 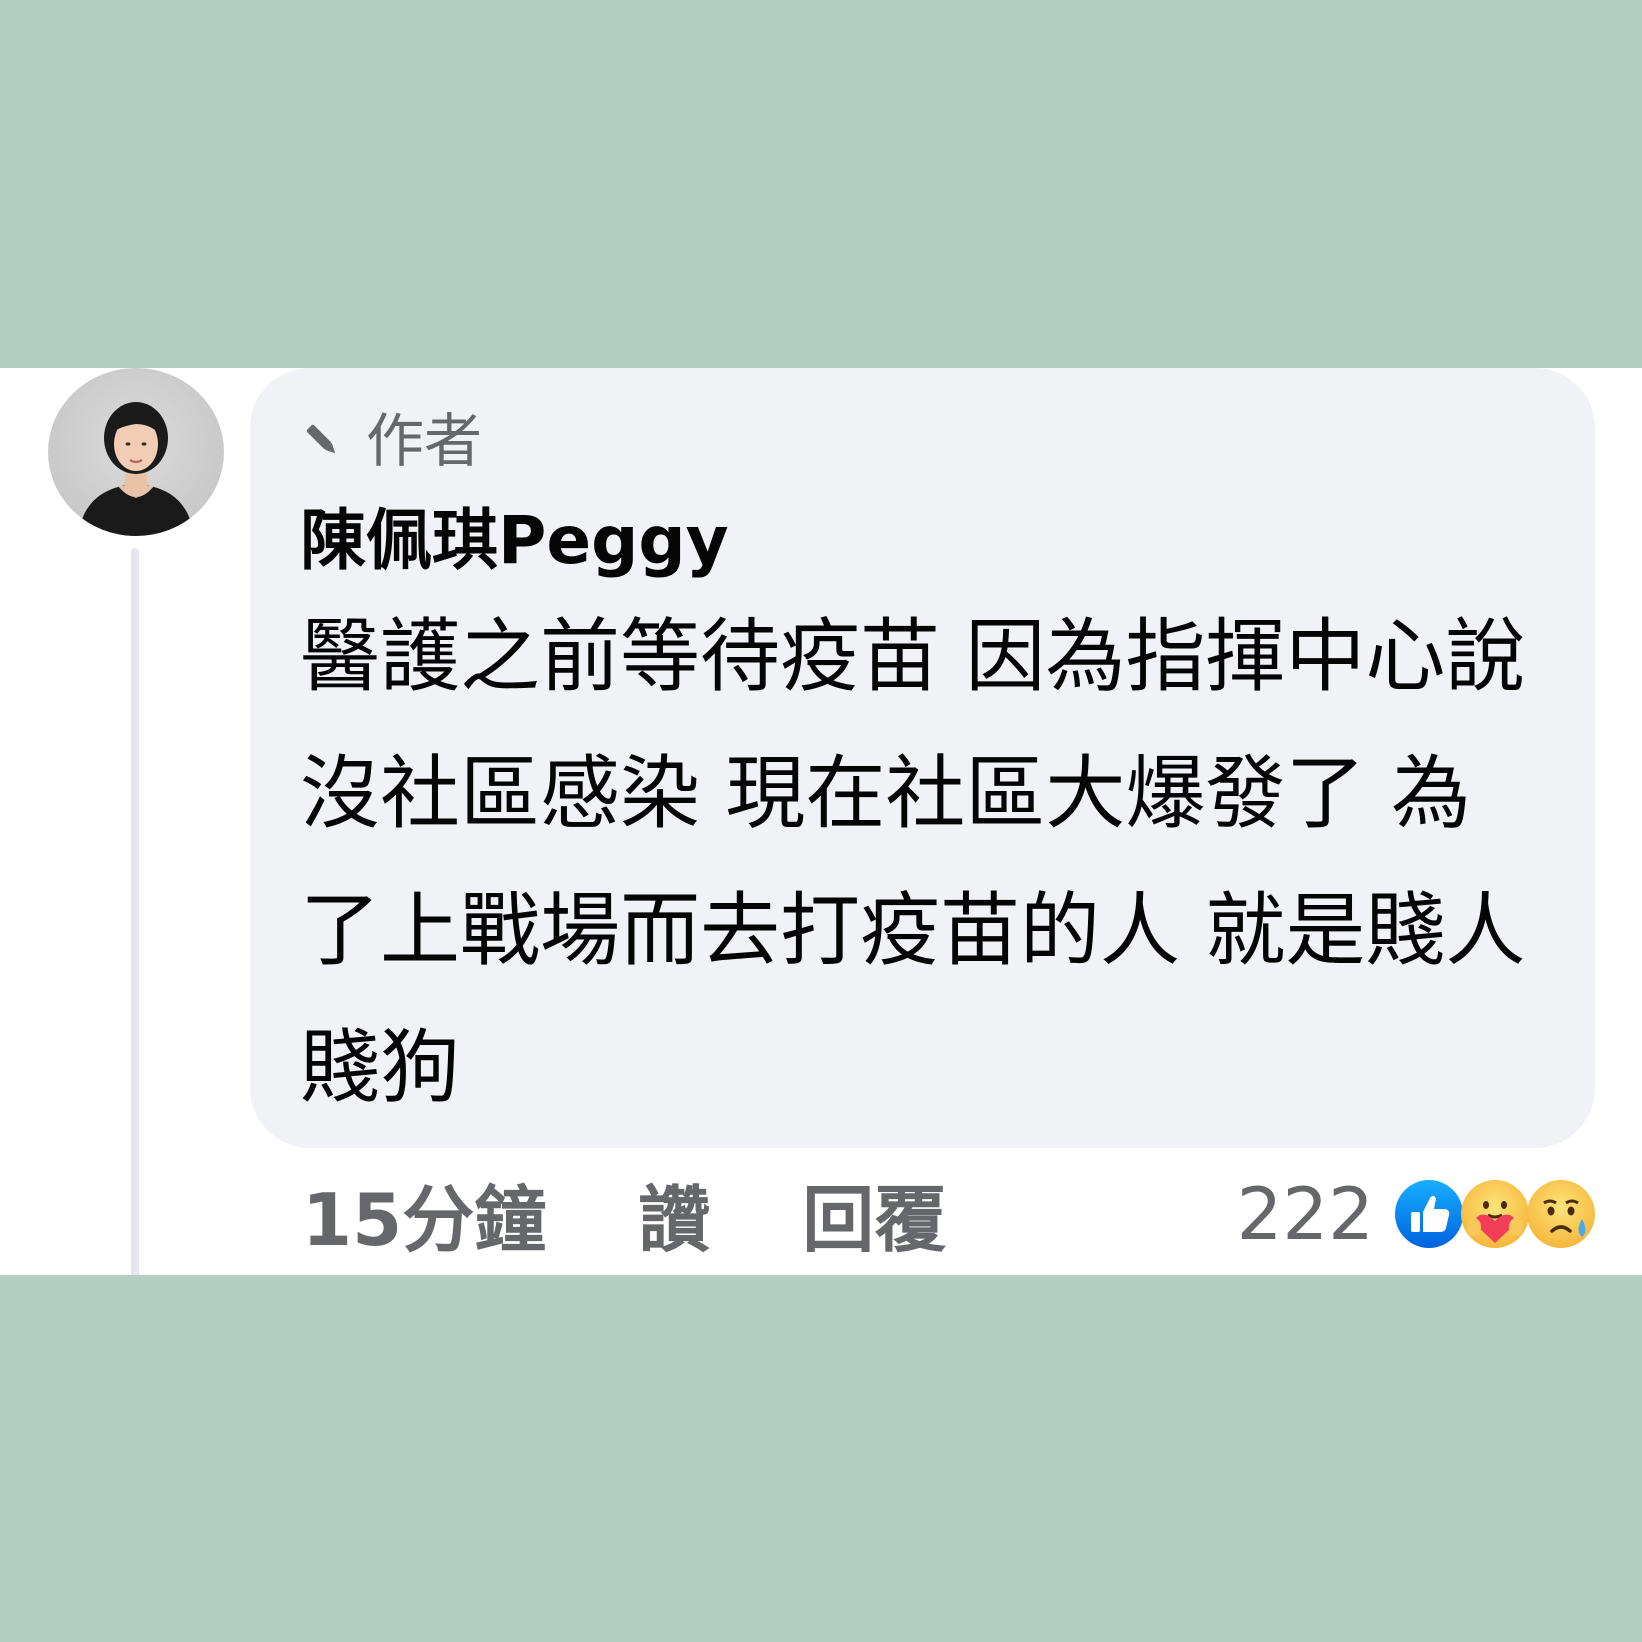 I want to click on reaction-count: 222, so click(x=1305, y=1214).